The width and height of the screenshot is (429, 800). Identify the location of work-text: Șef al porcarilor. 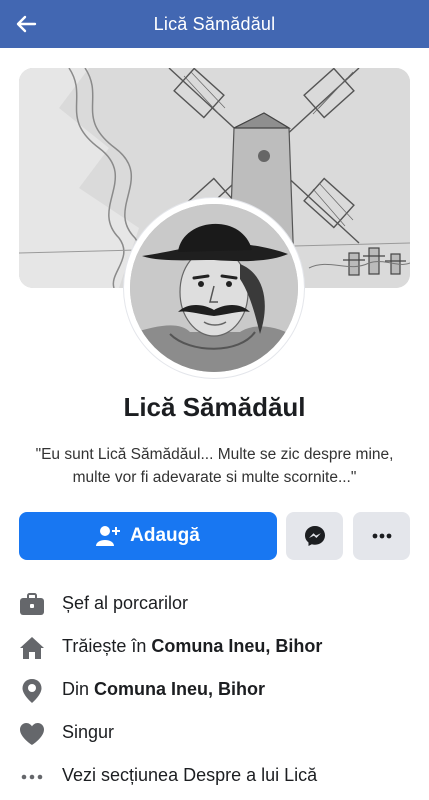
(125, 603).